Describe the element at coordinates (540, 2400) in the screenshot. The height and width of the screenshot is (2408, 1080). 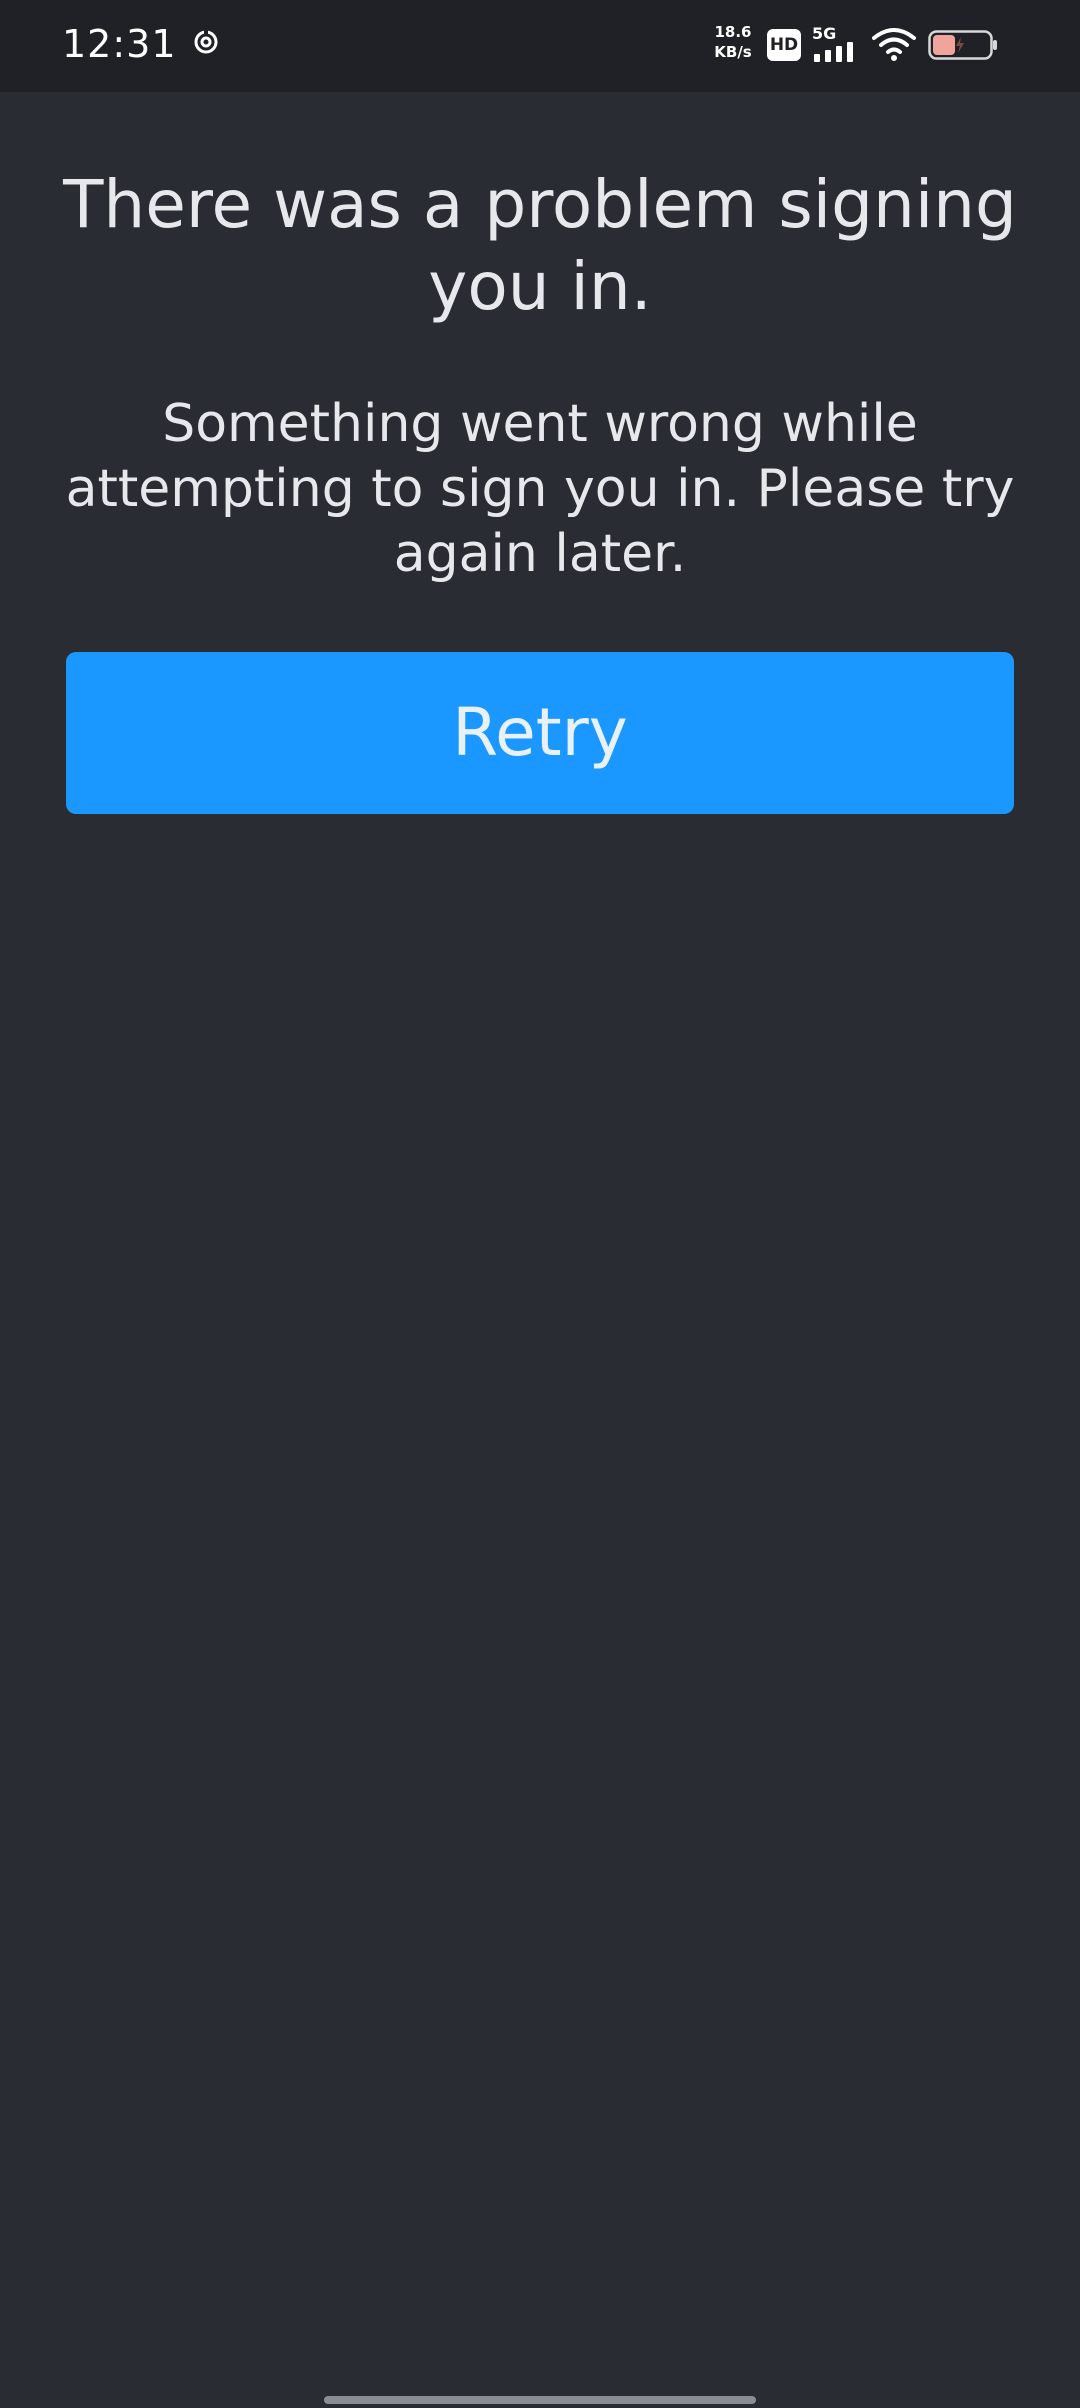
I see `home-indicator` at that location.